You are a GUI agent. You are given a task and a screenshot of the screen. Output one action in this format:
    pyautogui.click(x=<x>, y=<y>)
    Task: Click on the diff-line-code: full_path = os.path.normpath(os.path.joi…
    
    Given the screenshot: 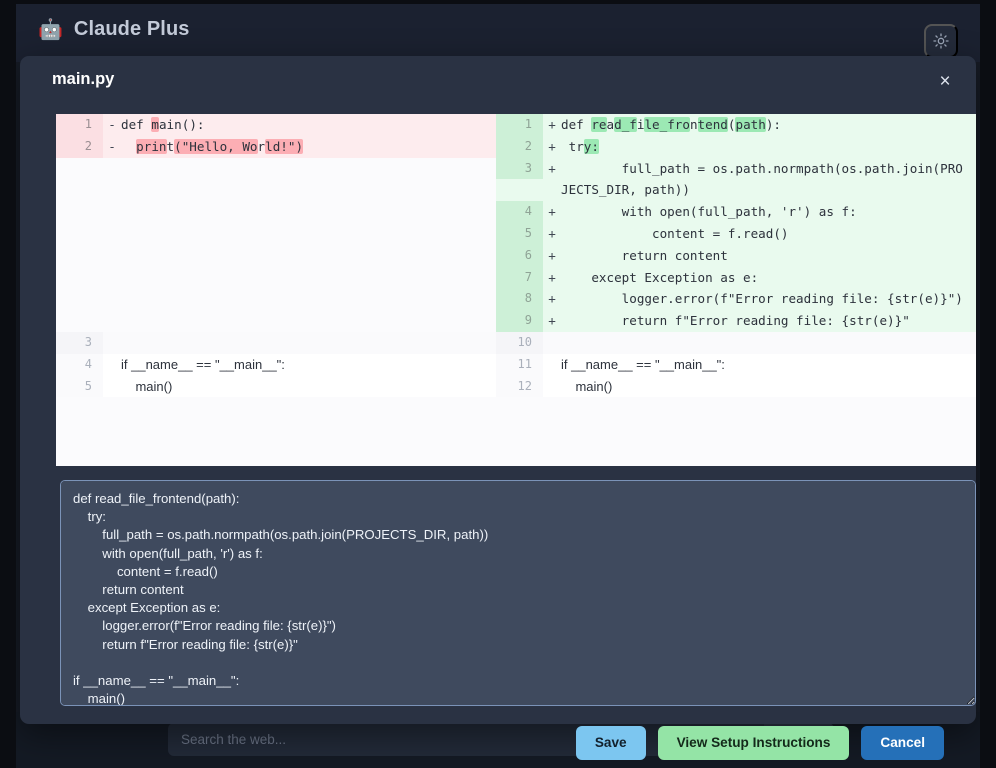 What is the action you would take?
    pyautogui.click(x=762, y=179)
    